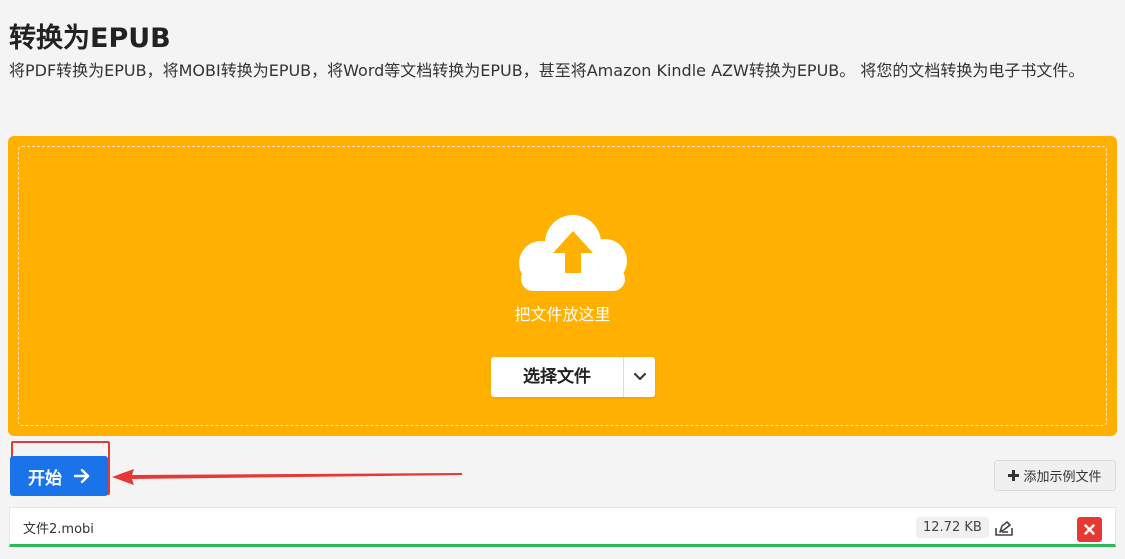 This screenshot has height=559, width=1125. I want to click on choose-file-button: 选择文件, so click(557, 377).